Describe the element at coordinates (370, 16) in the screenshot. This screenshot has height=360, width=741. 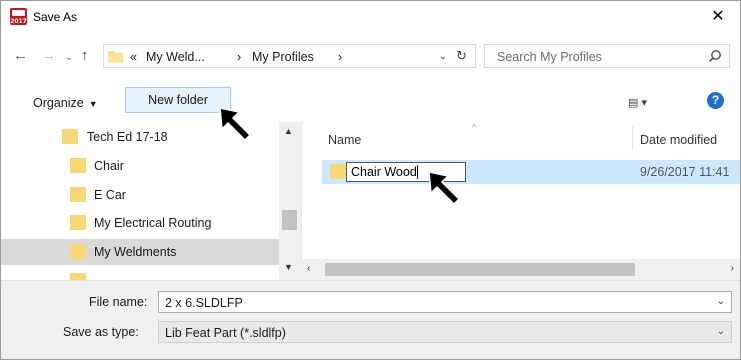
I see `title-bar: 2017 Save As ✕` at that location.